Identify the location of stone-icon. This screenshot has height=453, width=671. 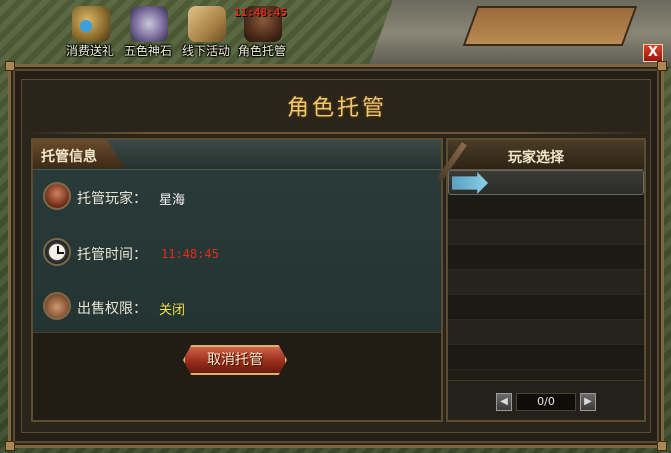
(149, 24).